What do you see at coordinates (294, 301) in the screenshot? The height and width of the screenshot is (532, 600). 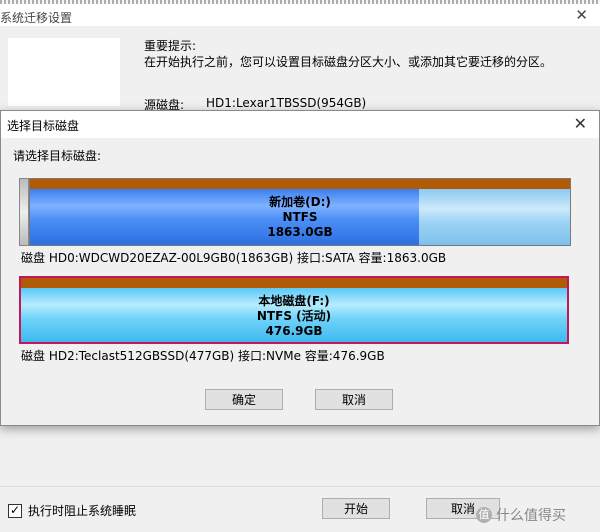 I see `partition-name: 本地磁盘(F:)` at bounding box center [294, 301].